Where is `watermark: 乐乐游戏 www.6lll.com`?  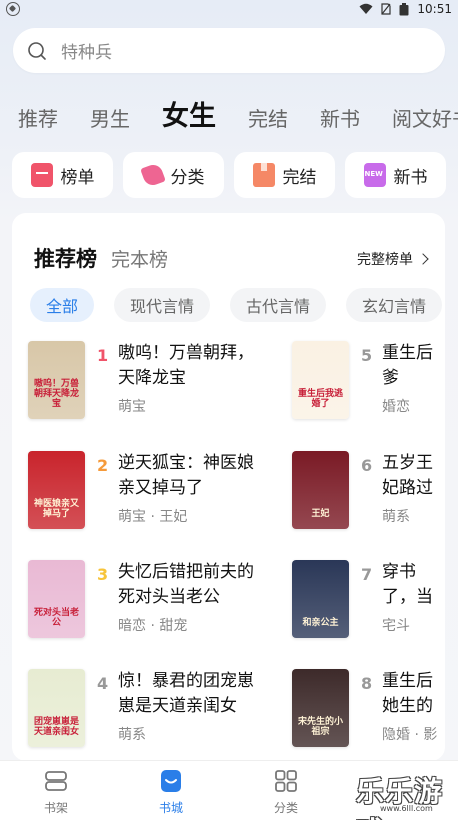
watermark: 乐乐游戏 www.6lll.com is located at coordinates (403, 794).